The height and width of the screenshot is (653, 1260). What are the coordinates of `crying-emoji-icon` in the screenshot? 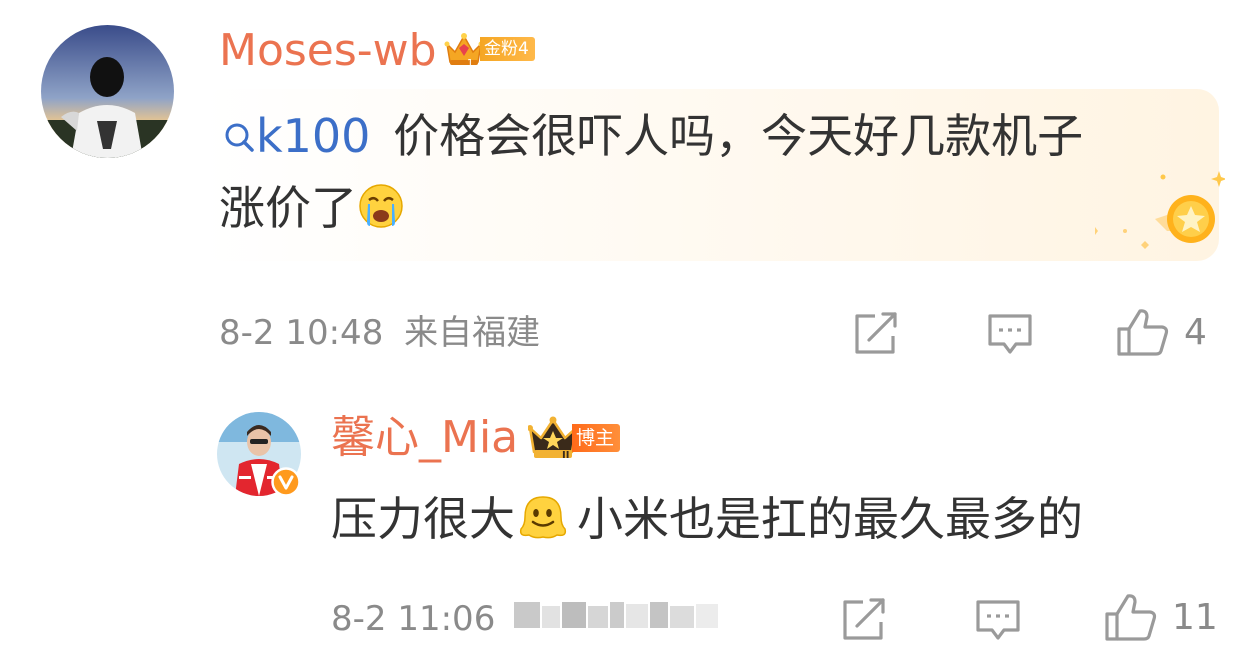 It's located at (381, 206).